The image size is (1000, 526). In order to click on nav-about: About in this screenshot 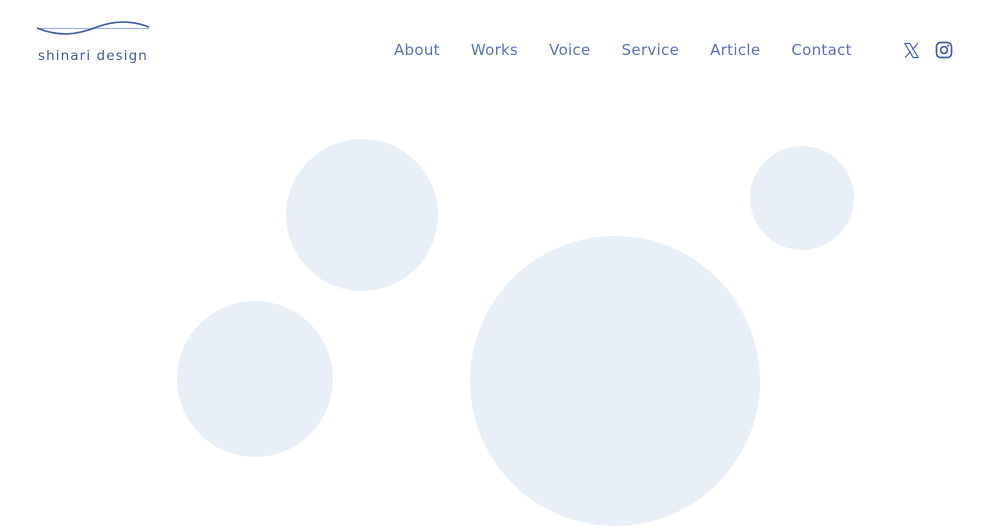, I will do `click(417, 50)`.